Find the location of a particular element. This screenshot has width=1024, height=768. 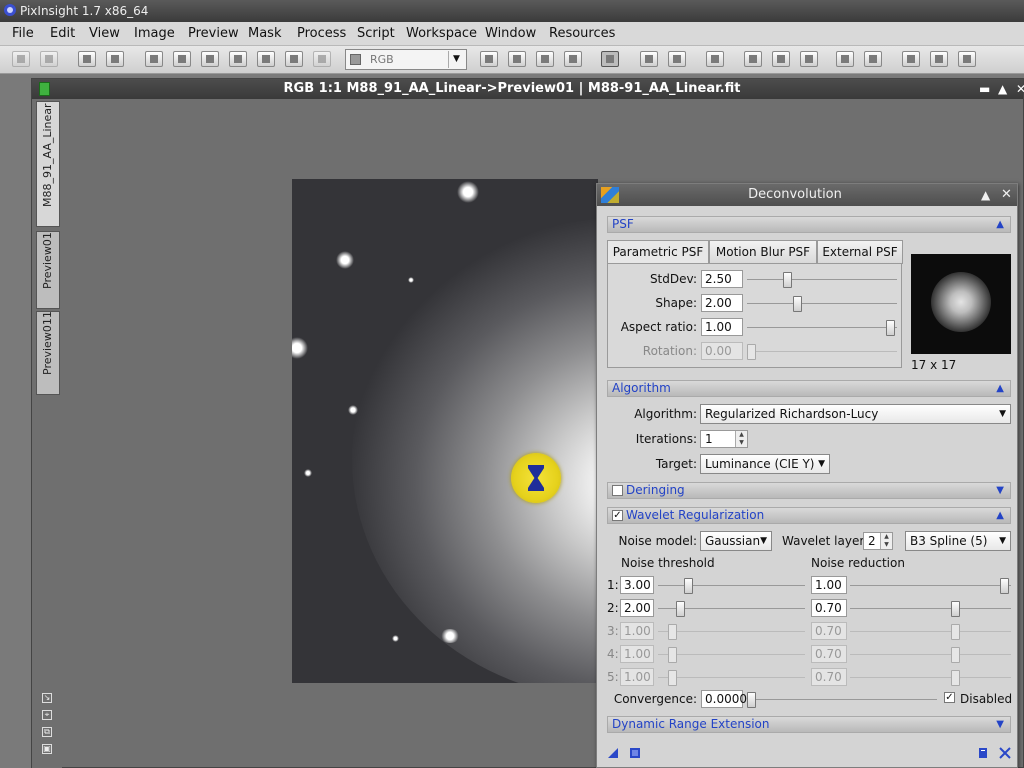

mask-toggle-icon is located at coordinates (715, 59).